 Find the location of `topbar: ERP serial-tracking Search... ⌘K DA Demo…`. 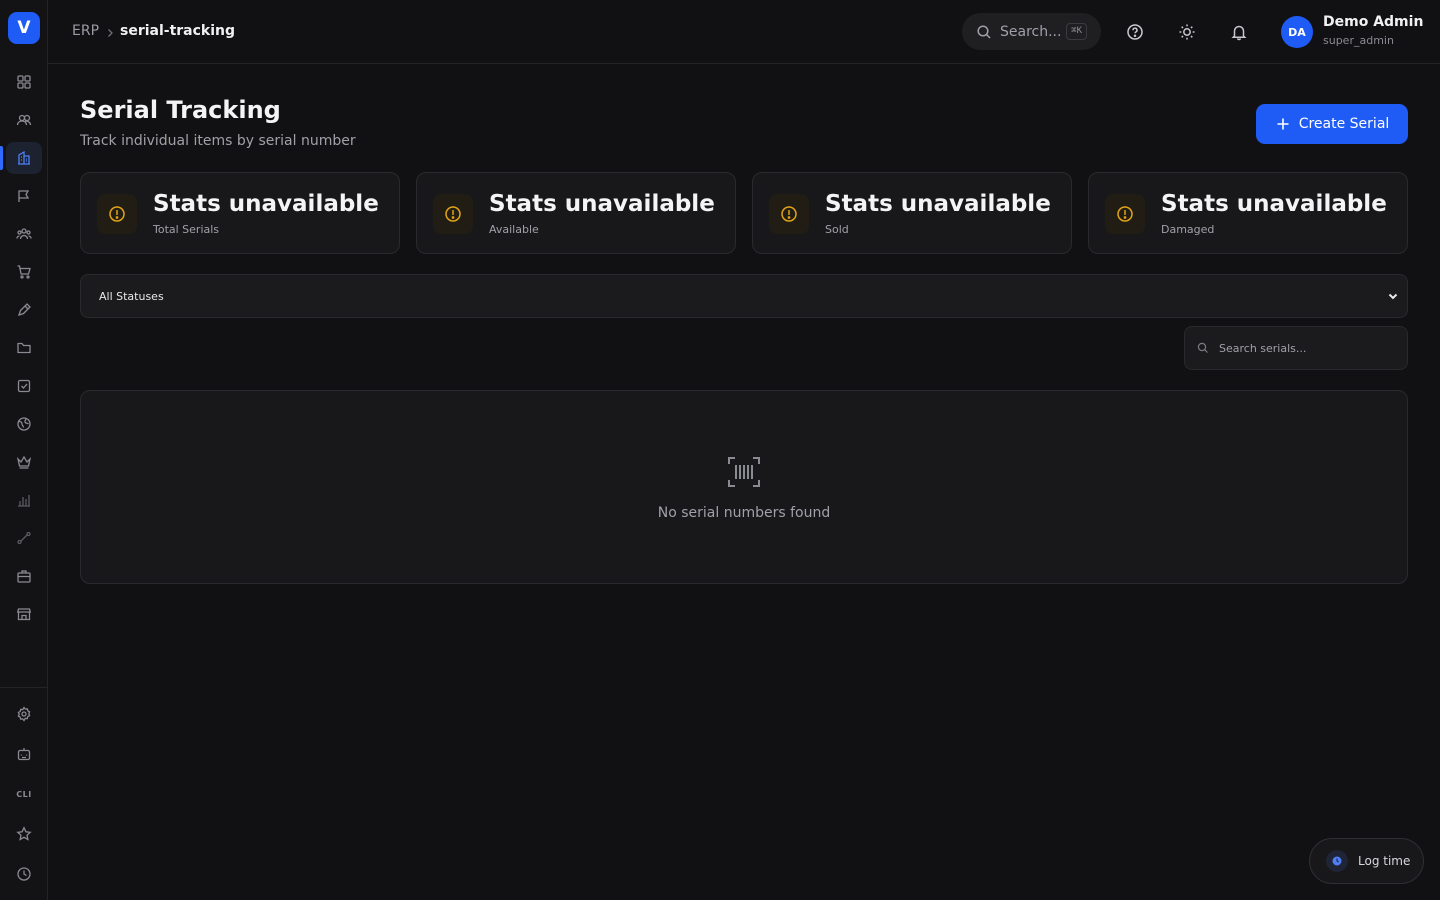

topbar: ERP serial-tracking Search... ⌘K DA Demo… is located at coordinates (744, 32).